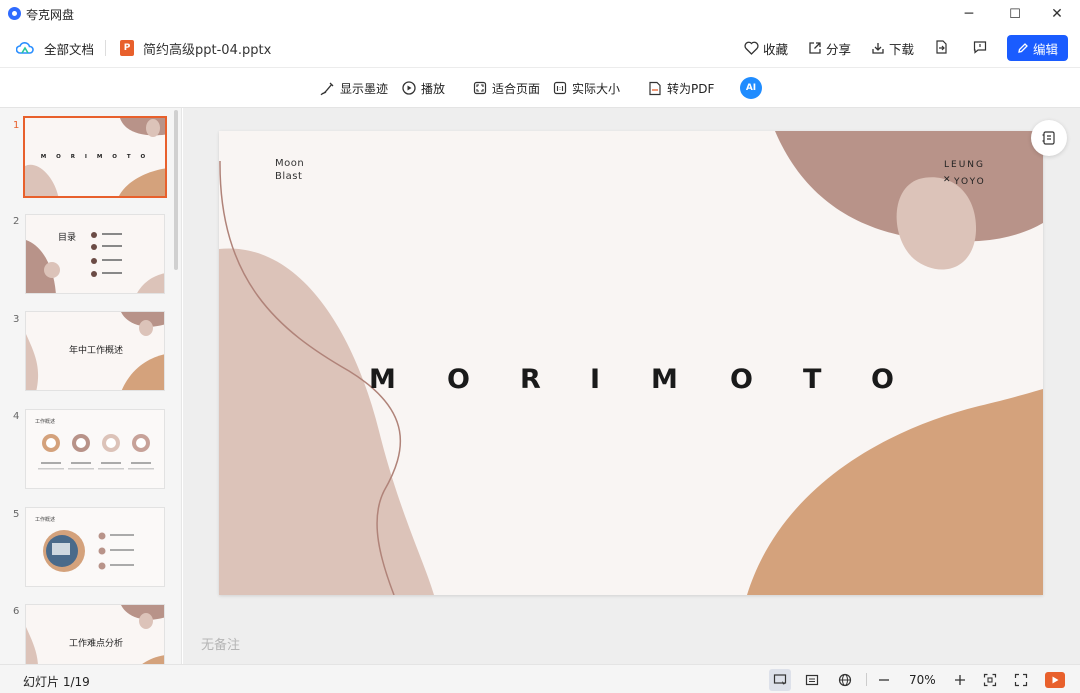  Describe the element at coordinates (327, 88) in the screenshot. I see `ink-pen-icon` at that location.